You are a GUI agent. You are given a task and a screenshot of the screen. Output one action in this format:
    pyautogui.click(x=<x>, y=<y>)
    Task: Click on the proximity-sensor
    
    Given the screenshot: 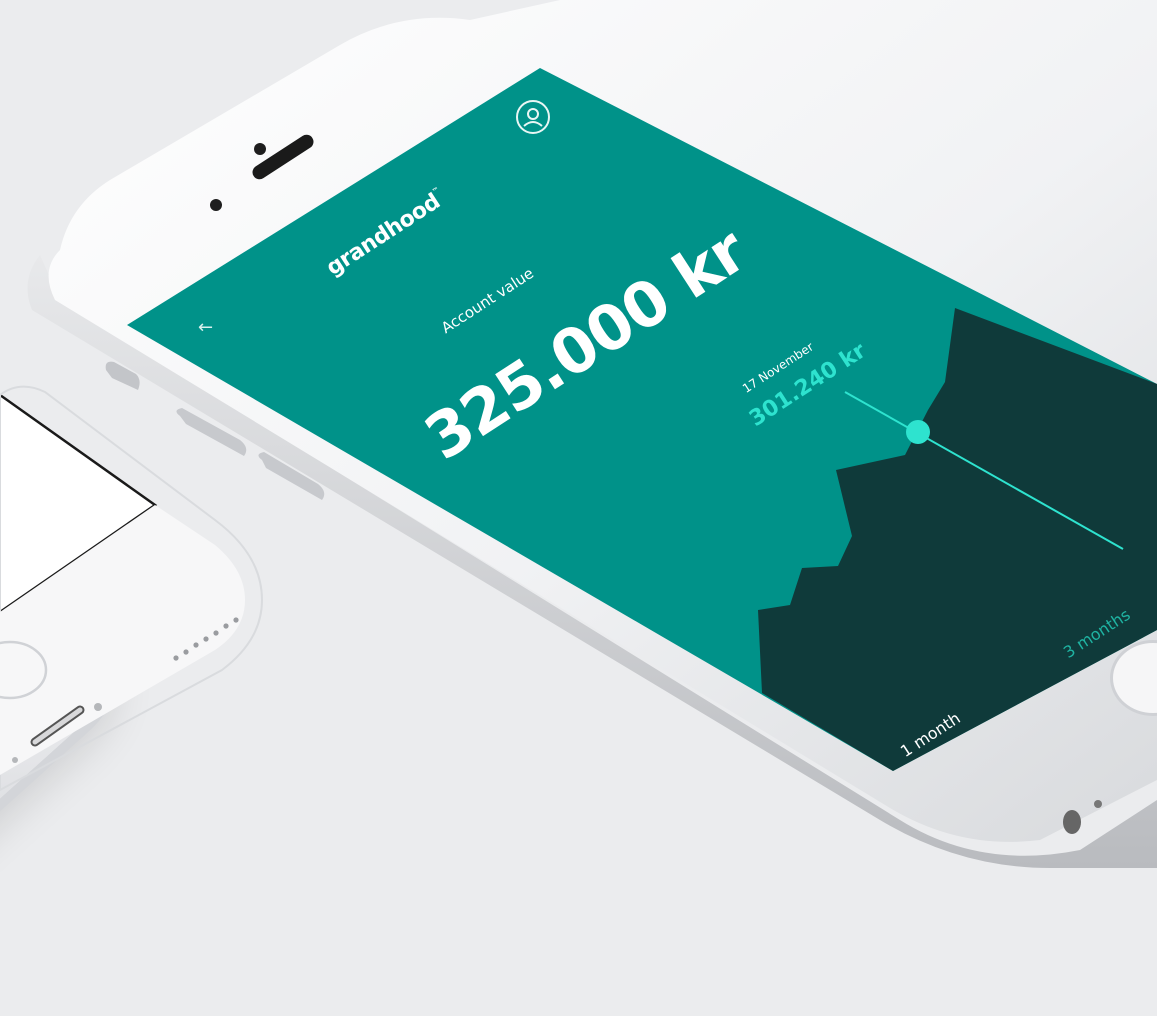 What is the action you would take?
    pyautogui.click(x=216, y=205)
    